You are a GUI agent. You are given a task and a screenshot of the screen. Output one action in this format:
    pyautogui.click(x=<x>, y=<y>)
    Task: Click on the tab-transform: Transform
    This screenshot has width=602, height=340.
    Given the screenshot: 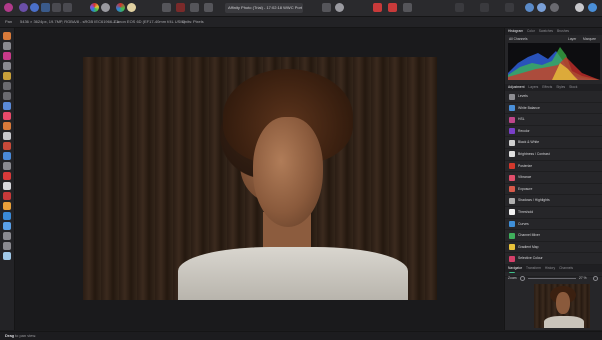 What is the action you would take?
    pyautogui.click(x=533, y=268)
    